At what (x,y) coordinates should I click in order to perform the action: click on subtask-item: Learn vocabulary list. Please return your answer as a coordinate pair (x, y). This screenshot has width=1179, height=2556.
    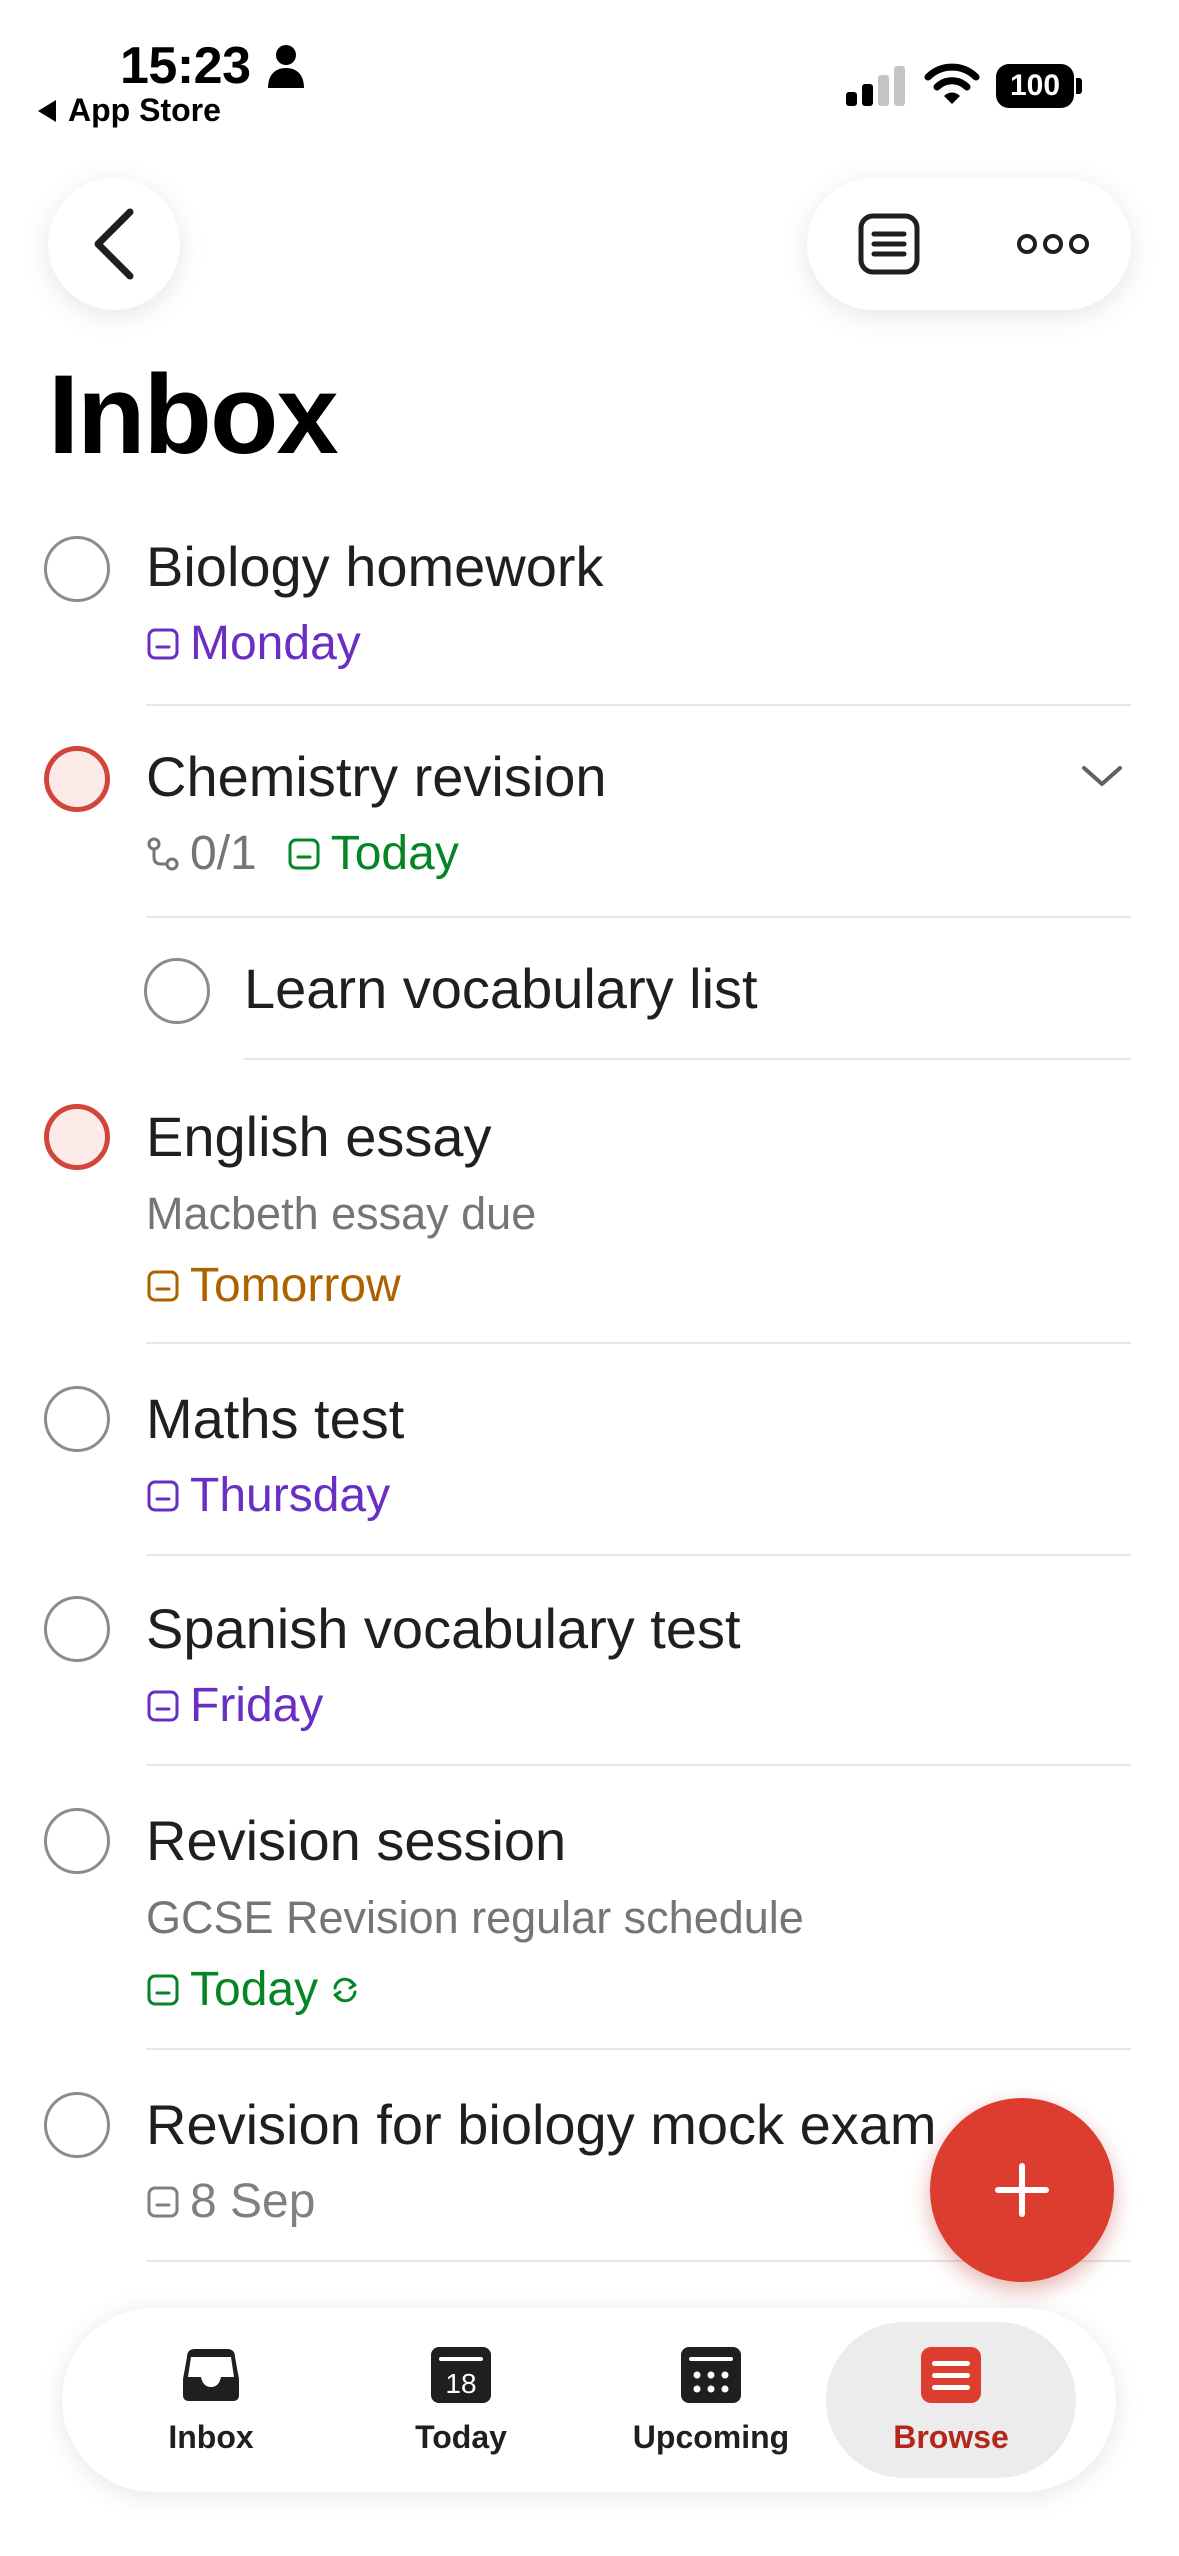
    Looking at the image, I should click on (589, 1007).